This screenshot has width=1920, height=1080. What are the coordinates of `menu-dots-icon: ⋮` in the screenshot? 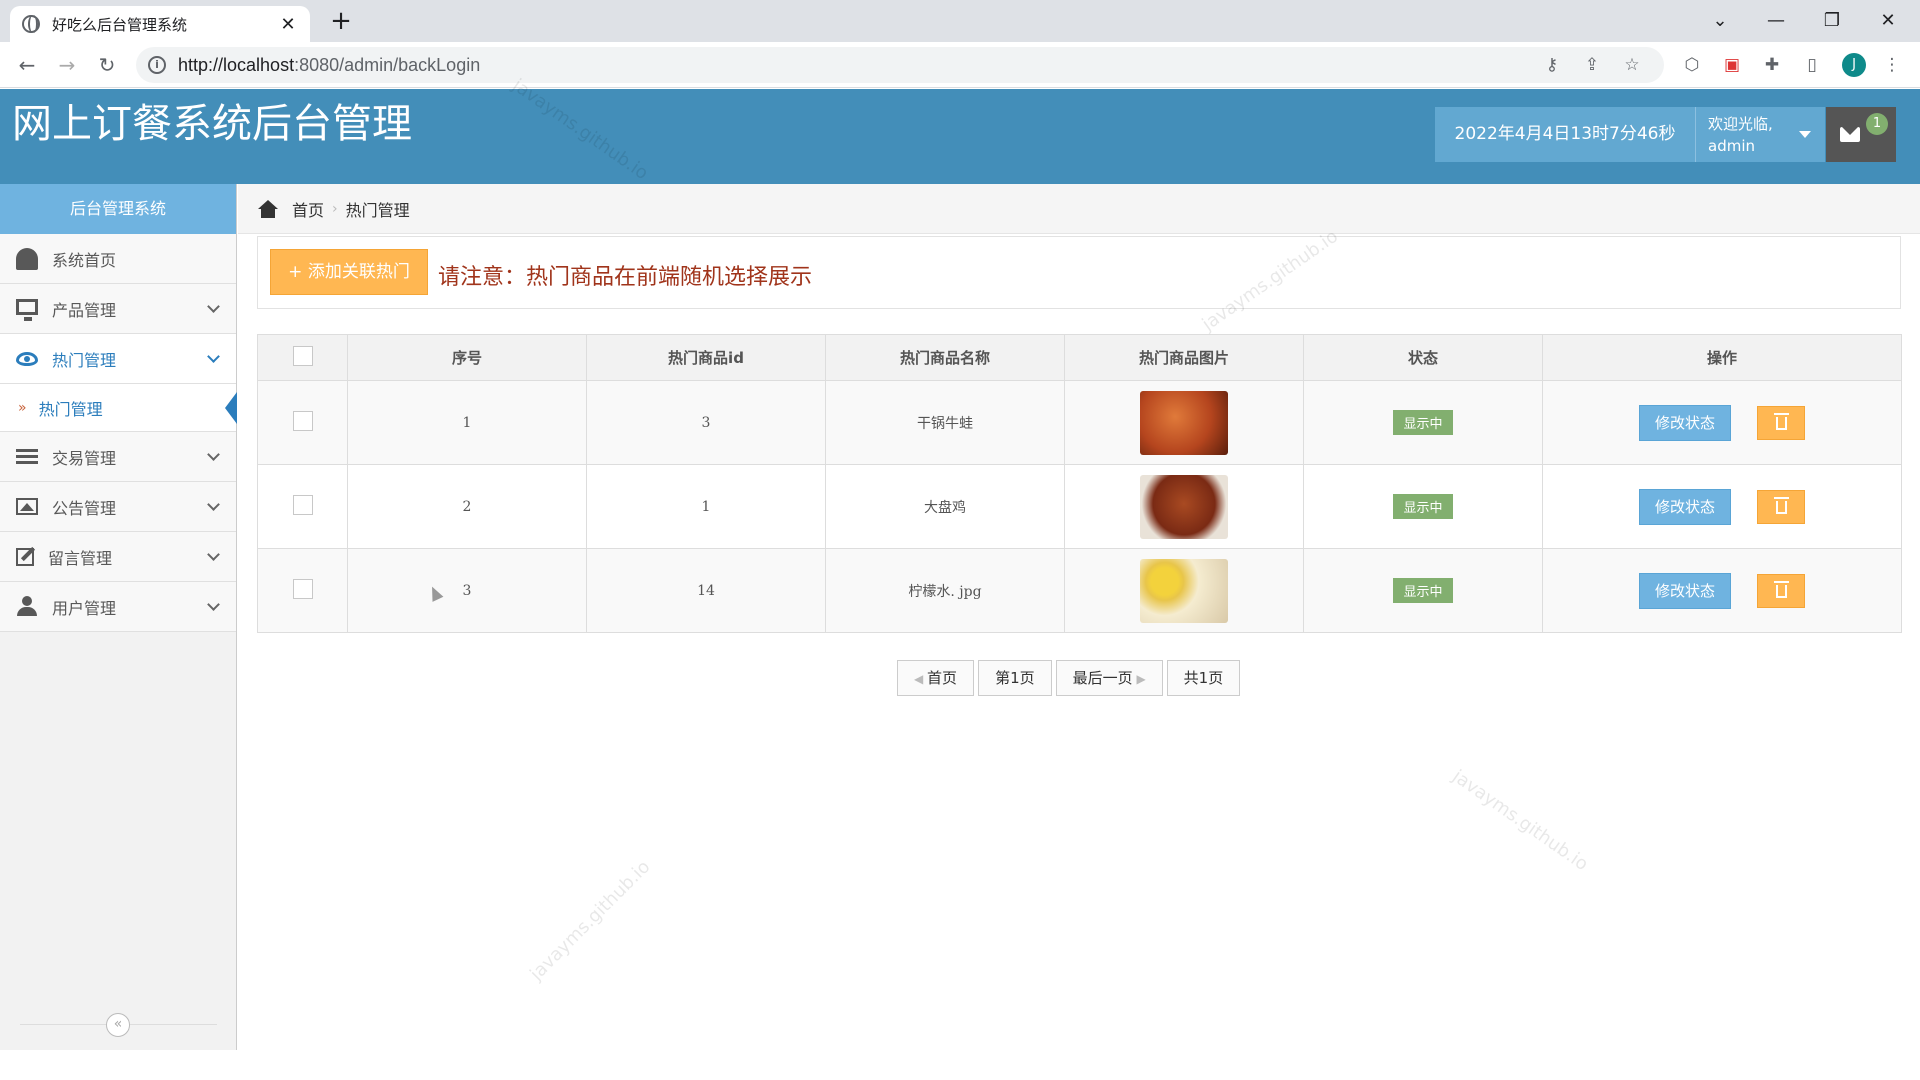 It's located at (1892, 65).